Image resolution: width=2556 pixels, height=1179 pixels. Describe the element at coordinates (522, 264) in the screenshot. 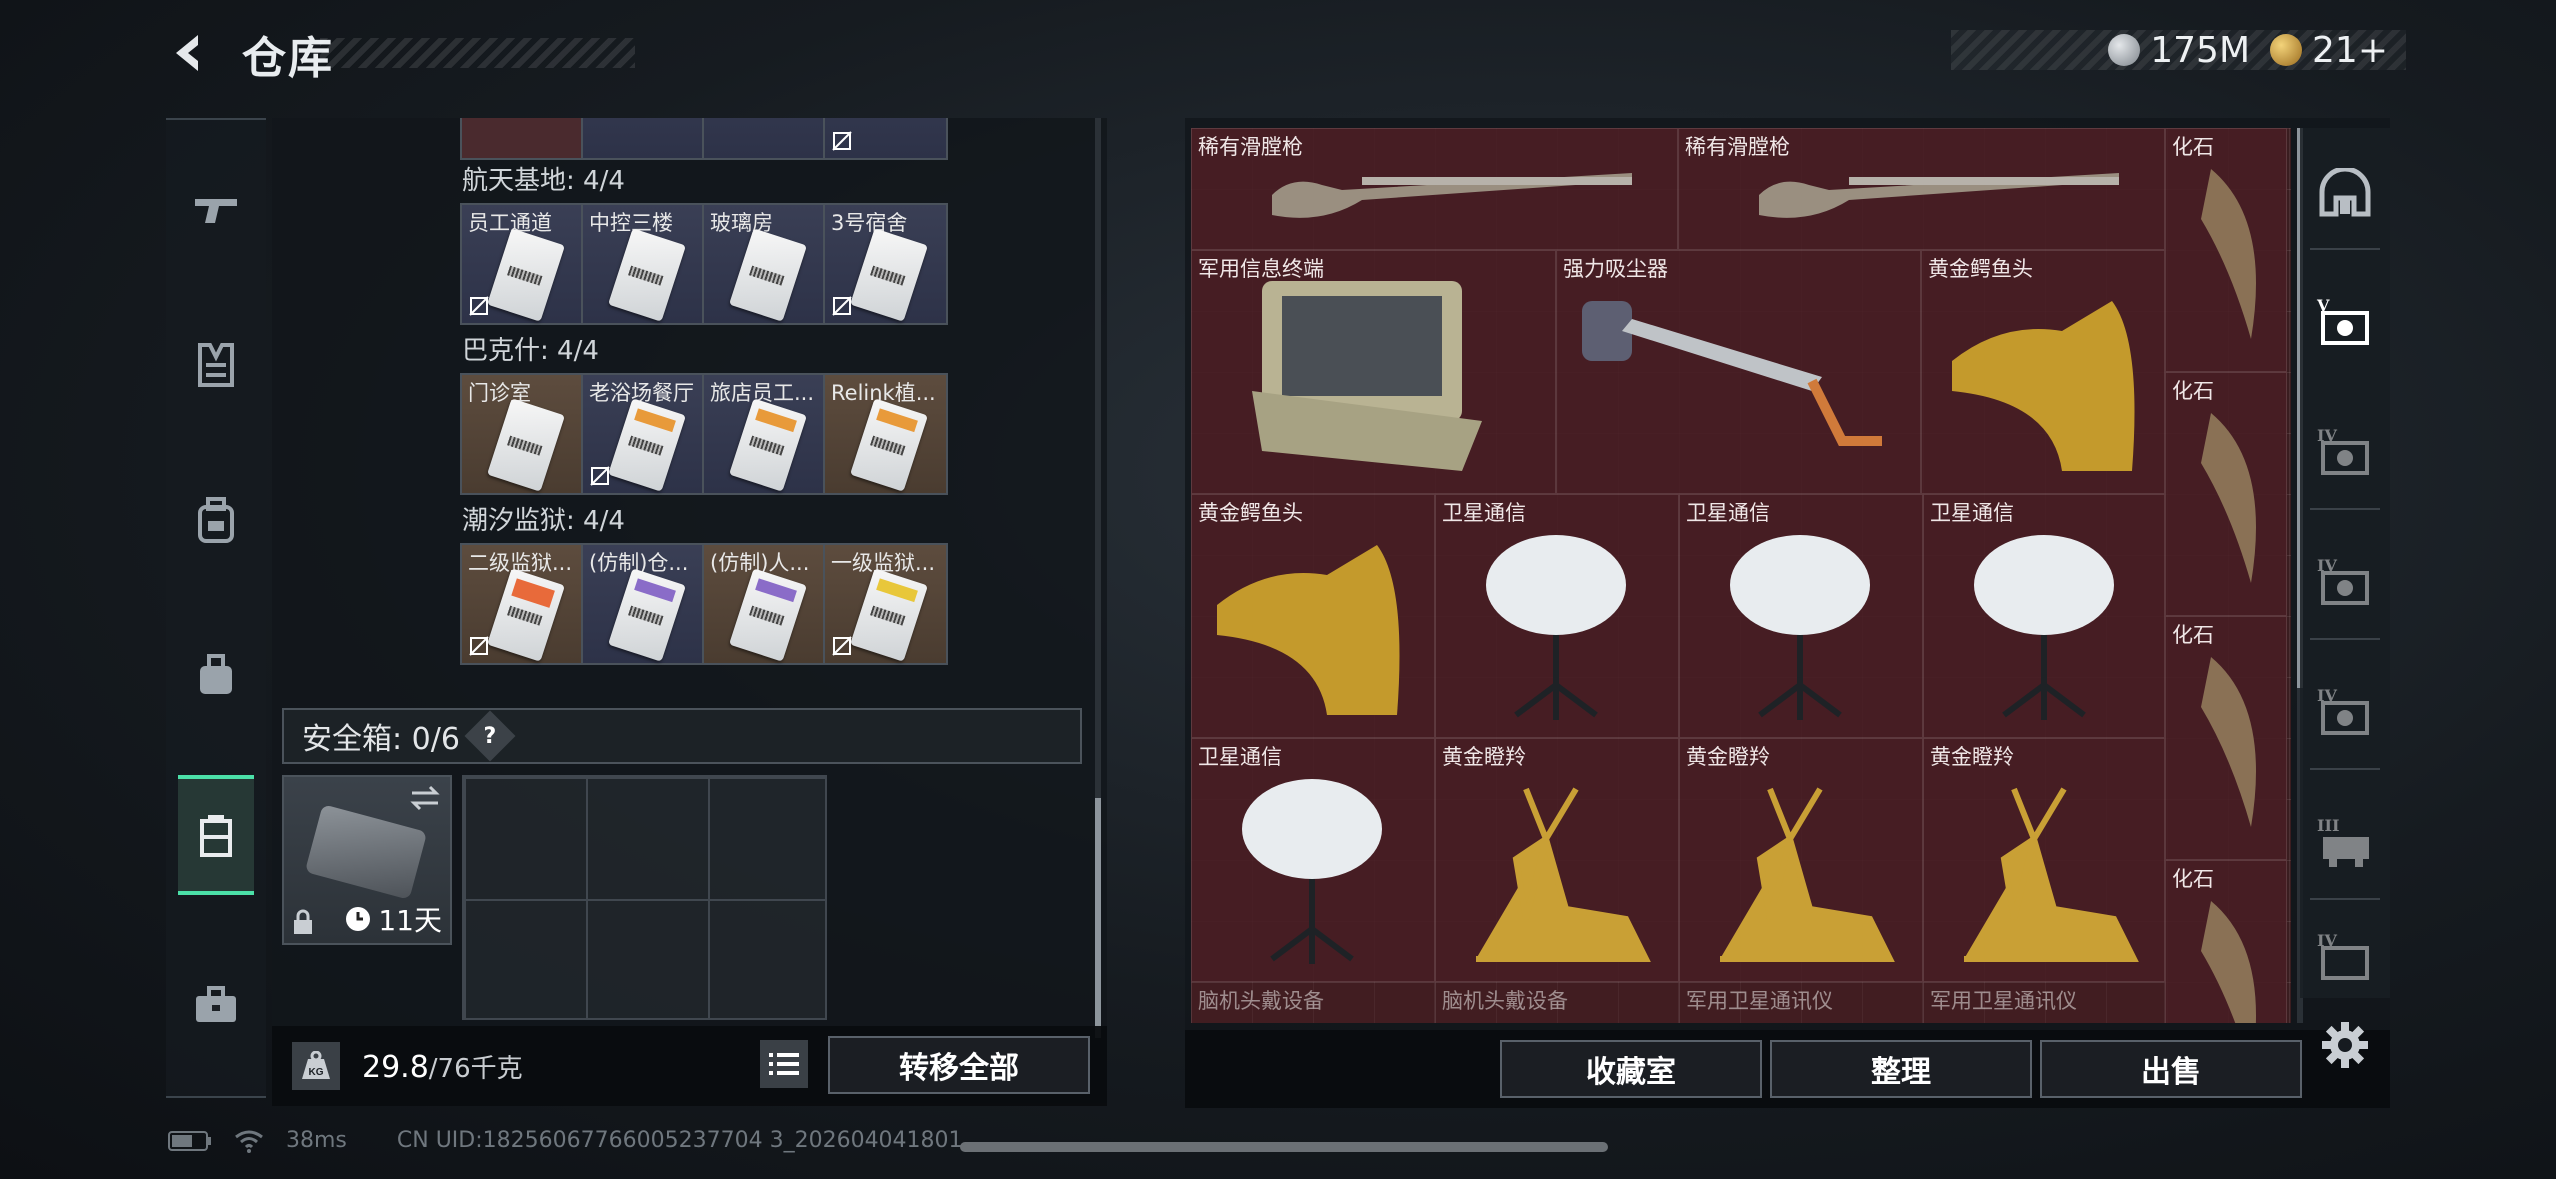

I see `key-card-item: 员工通道` at that location.